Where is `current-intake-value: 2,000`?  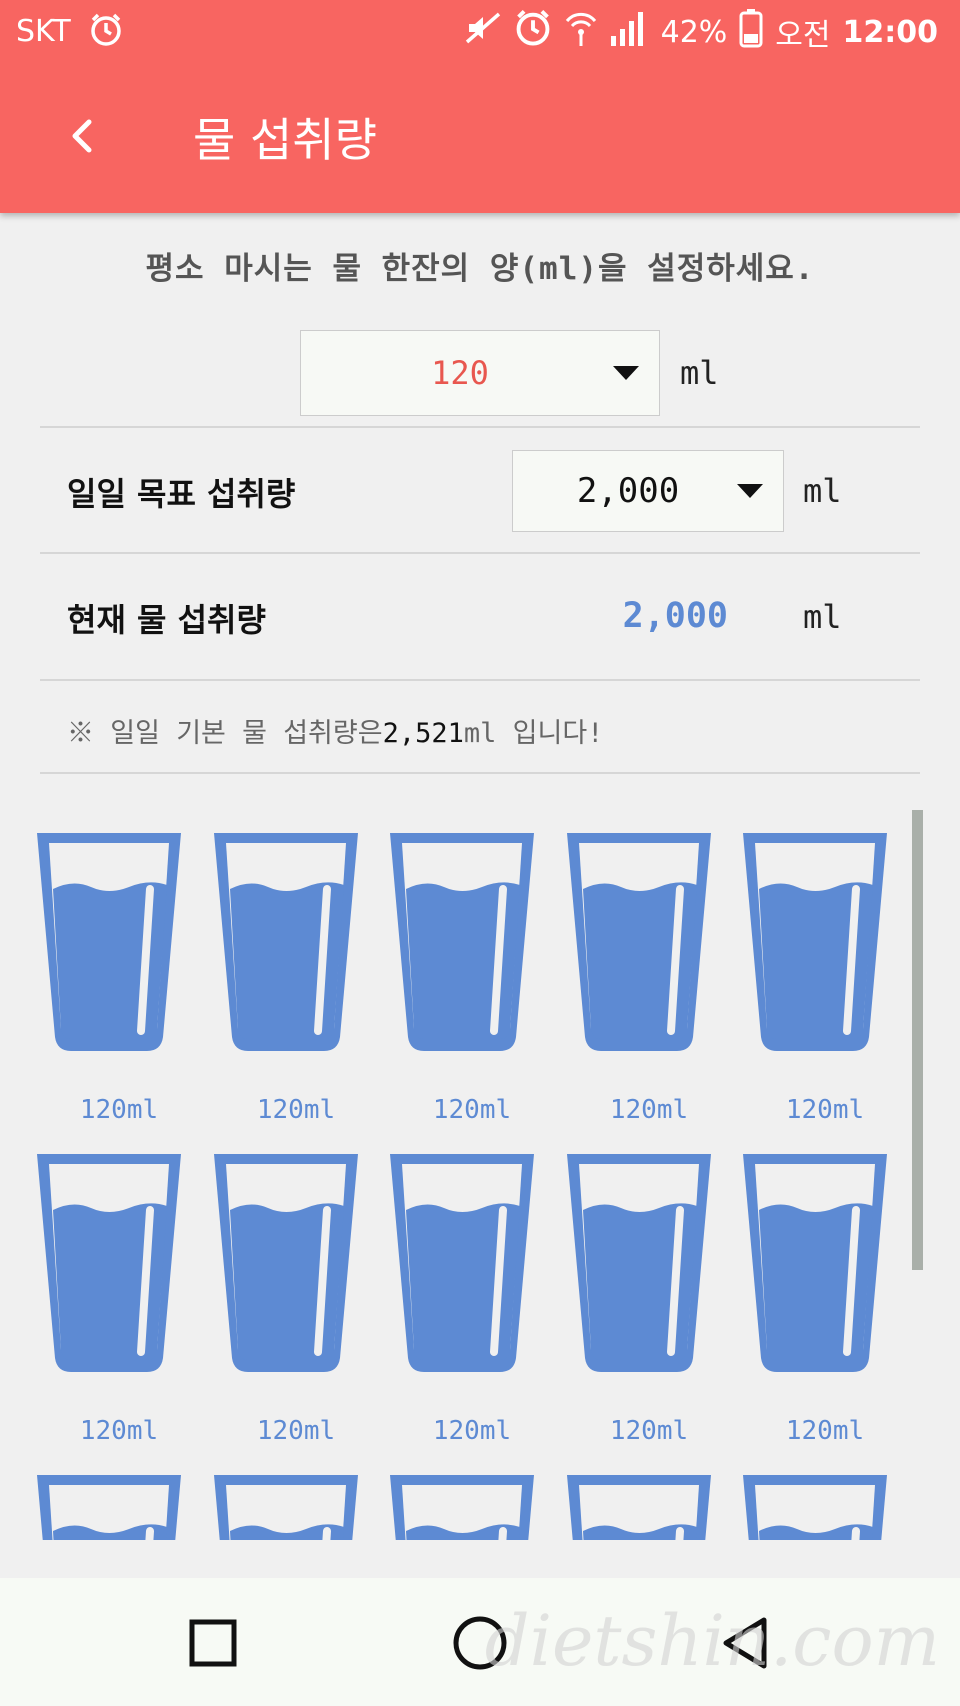 current-intake-value: 2,000 is located at coordinates (675, 616).